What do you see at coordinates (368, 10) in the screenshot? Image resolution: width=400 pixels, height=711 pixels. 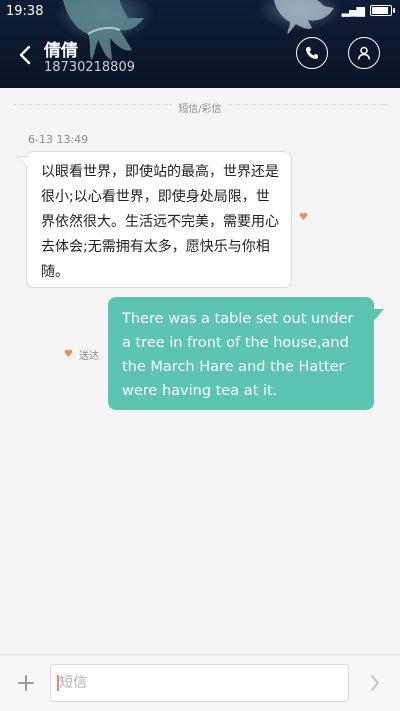 I see `status-indicators: ▂▄▆` at bounding box center [368, 10].